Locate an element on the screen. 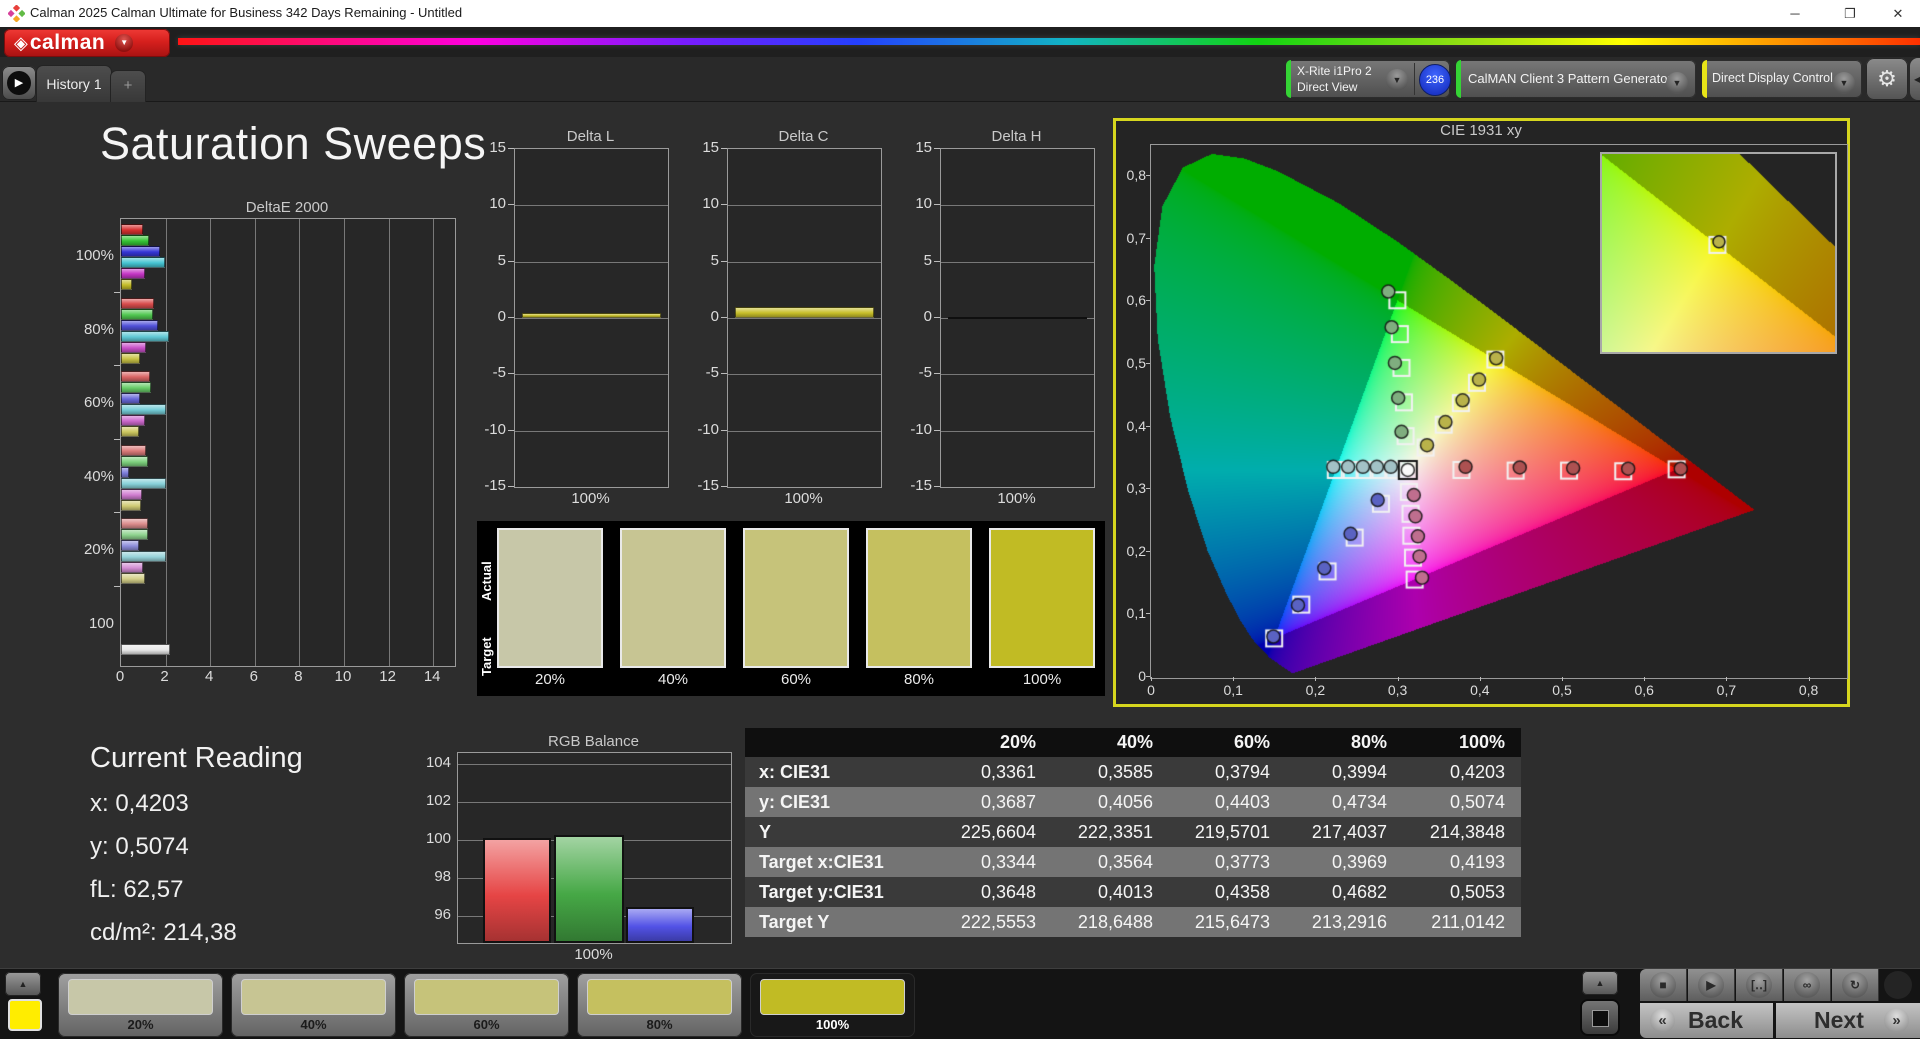 The width and height of the screenshot is (1920, 1039). app-icon is located at coordinates (16, 13).